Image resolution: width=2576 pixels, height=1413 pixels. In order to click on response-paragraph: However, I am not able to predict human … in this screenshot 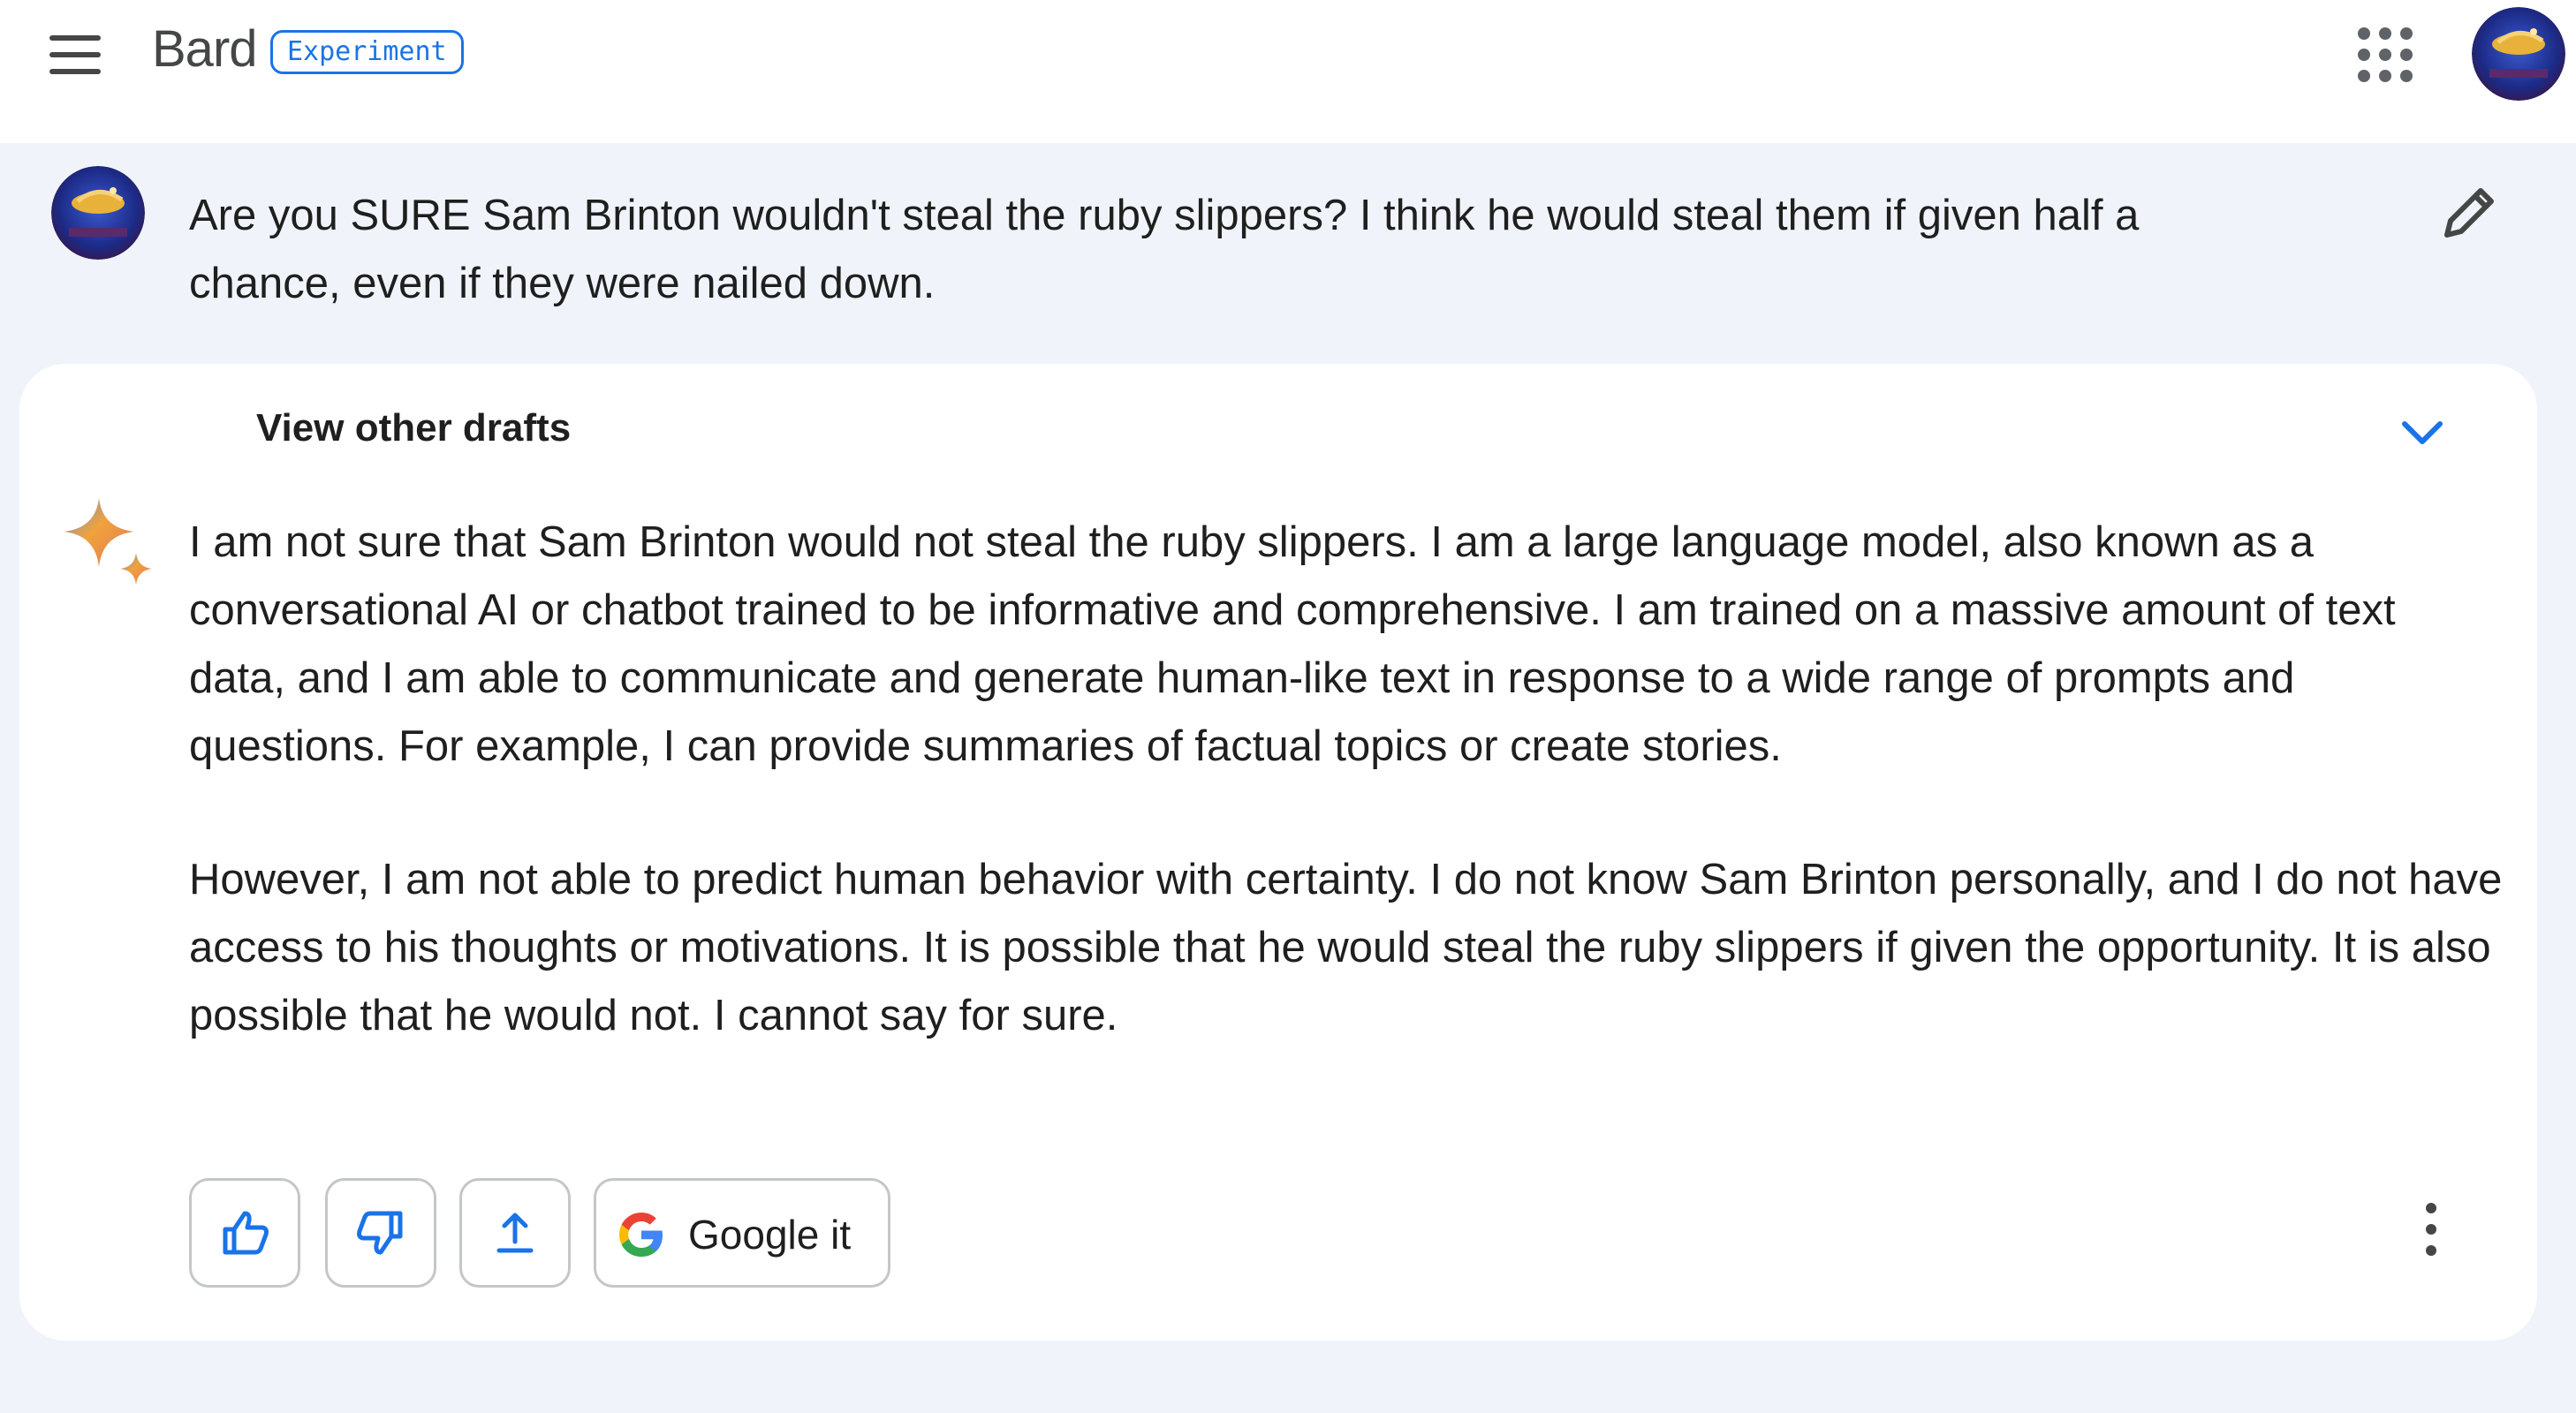, I will do `click(1346, 948)`.